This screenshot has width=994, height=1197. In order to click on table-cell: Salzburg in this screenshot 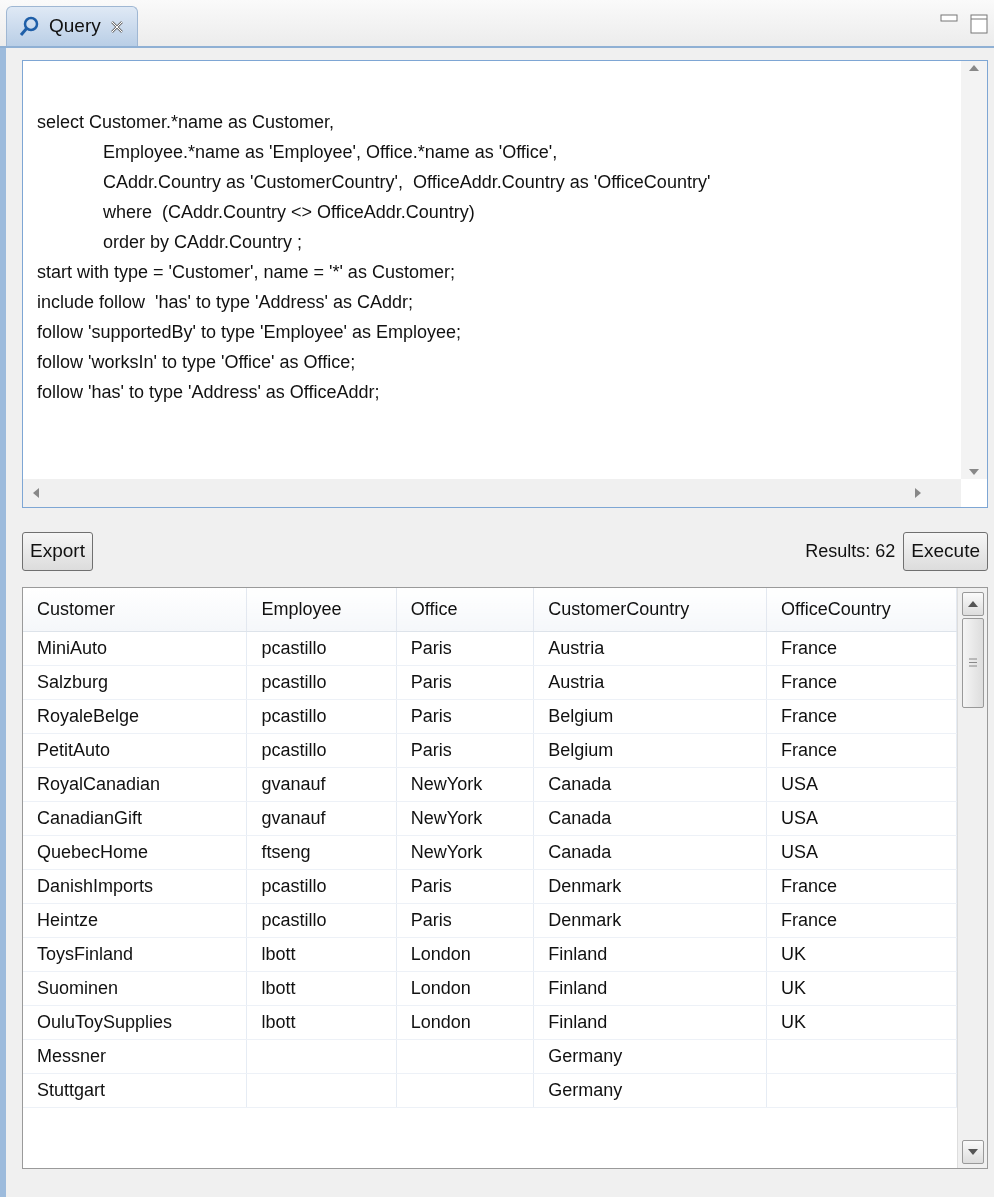, I will do `click(73, 682)`.